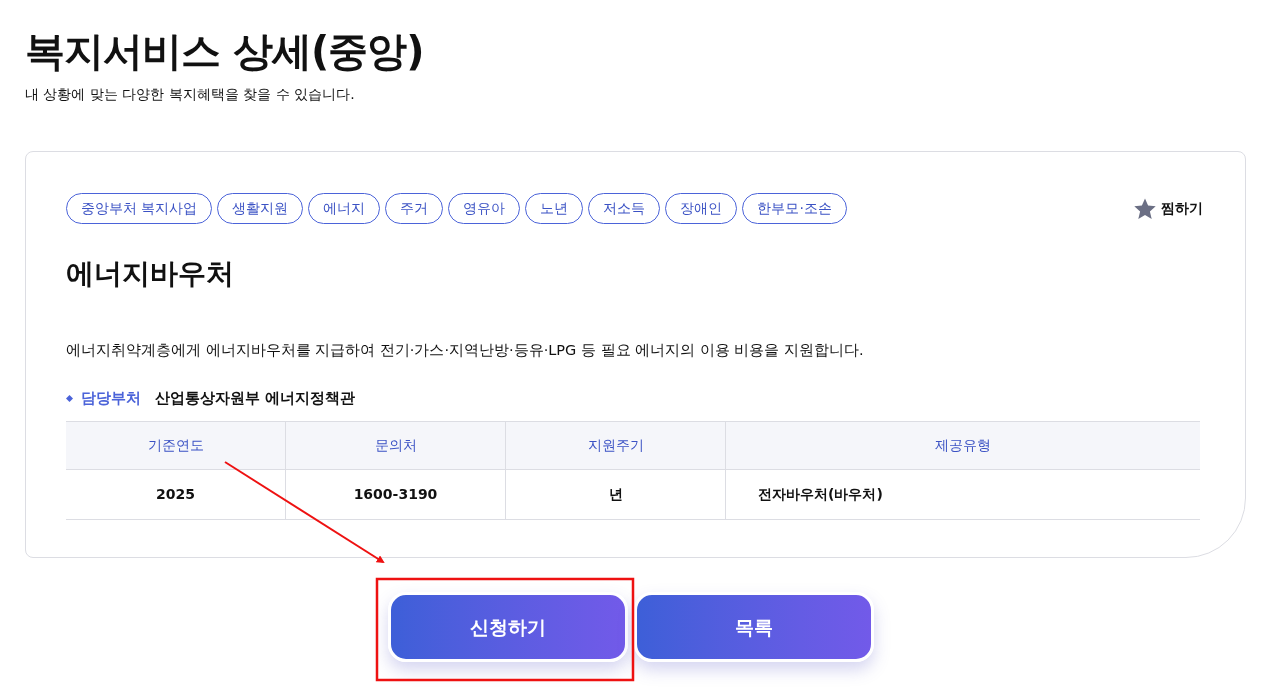 This screenshot has width=1271, height=700. Describe the element at coordinates (150, 274) in the screenshot. I see `service-name: 에너지바우처` at that location.